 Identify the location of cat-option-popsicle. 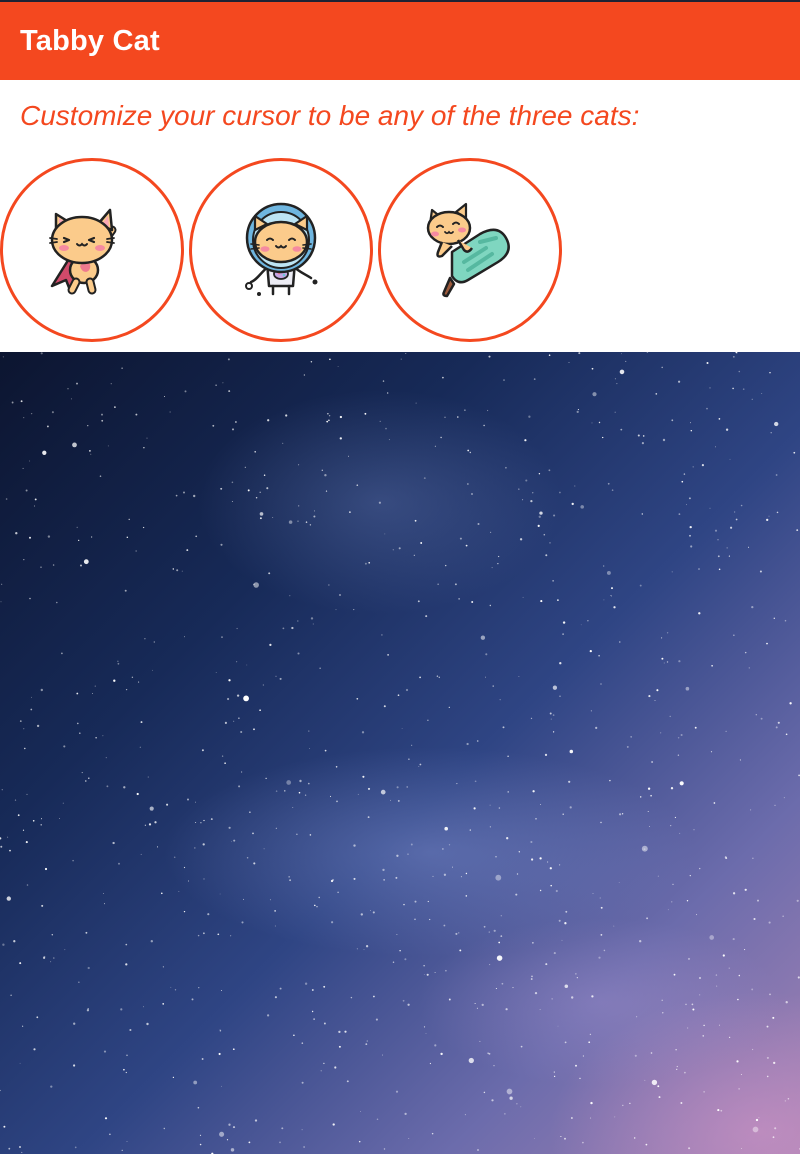
(470, 250).